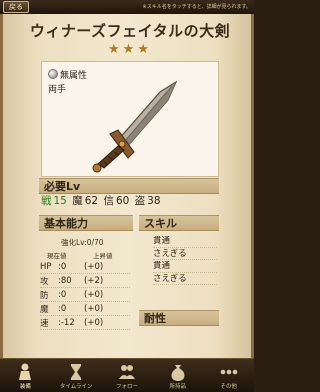 The image size is (320, 392). I want to click on war-label: 戦, so click(46, 201).